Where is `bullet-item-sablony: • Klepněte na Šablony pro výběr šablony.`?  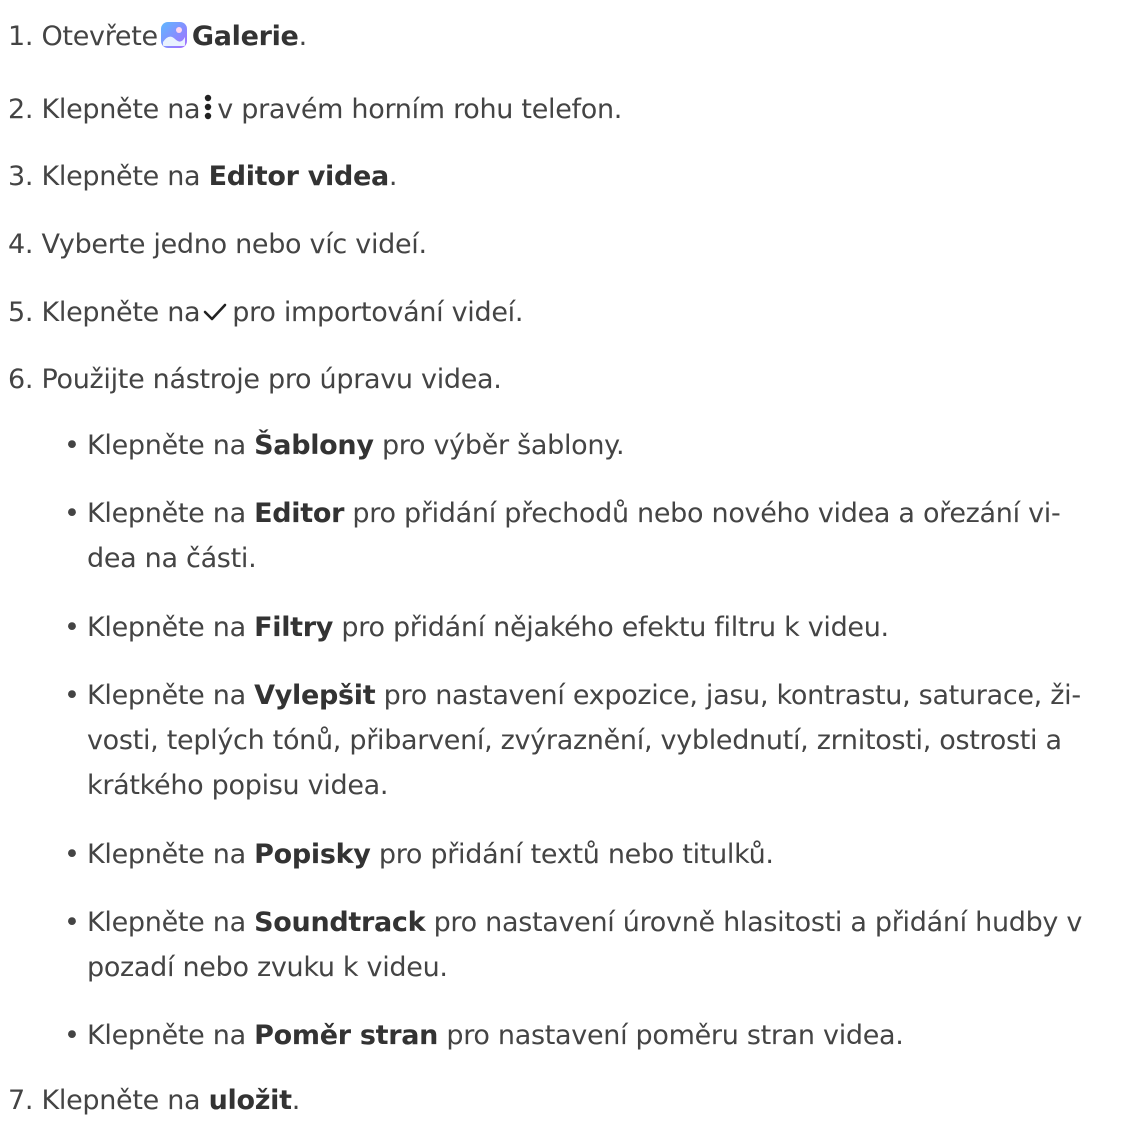 bullet-item-sablony: • Klepněte na Šablony pro výběr šablony. is located at coordinates (344, 446).